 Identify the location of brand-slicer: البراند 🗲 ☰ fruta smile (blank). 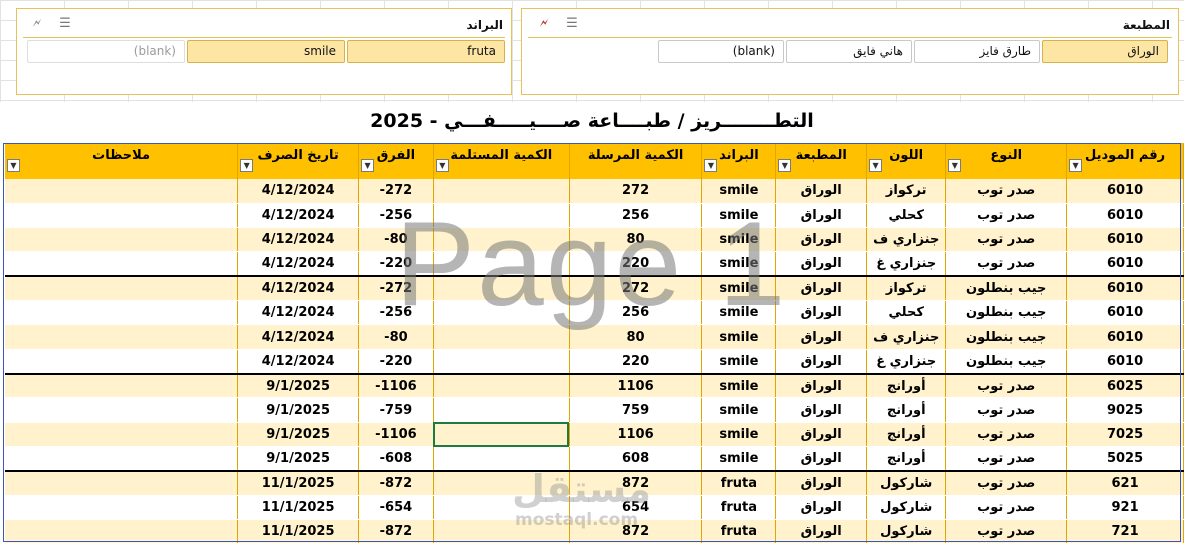
(264, 51).